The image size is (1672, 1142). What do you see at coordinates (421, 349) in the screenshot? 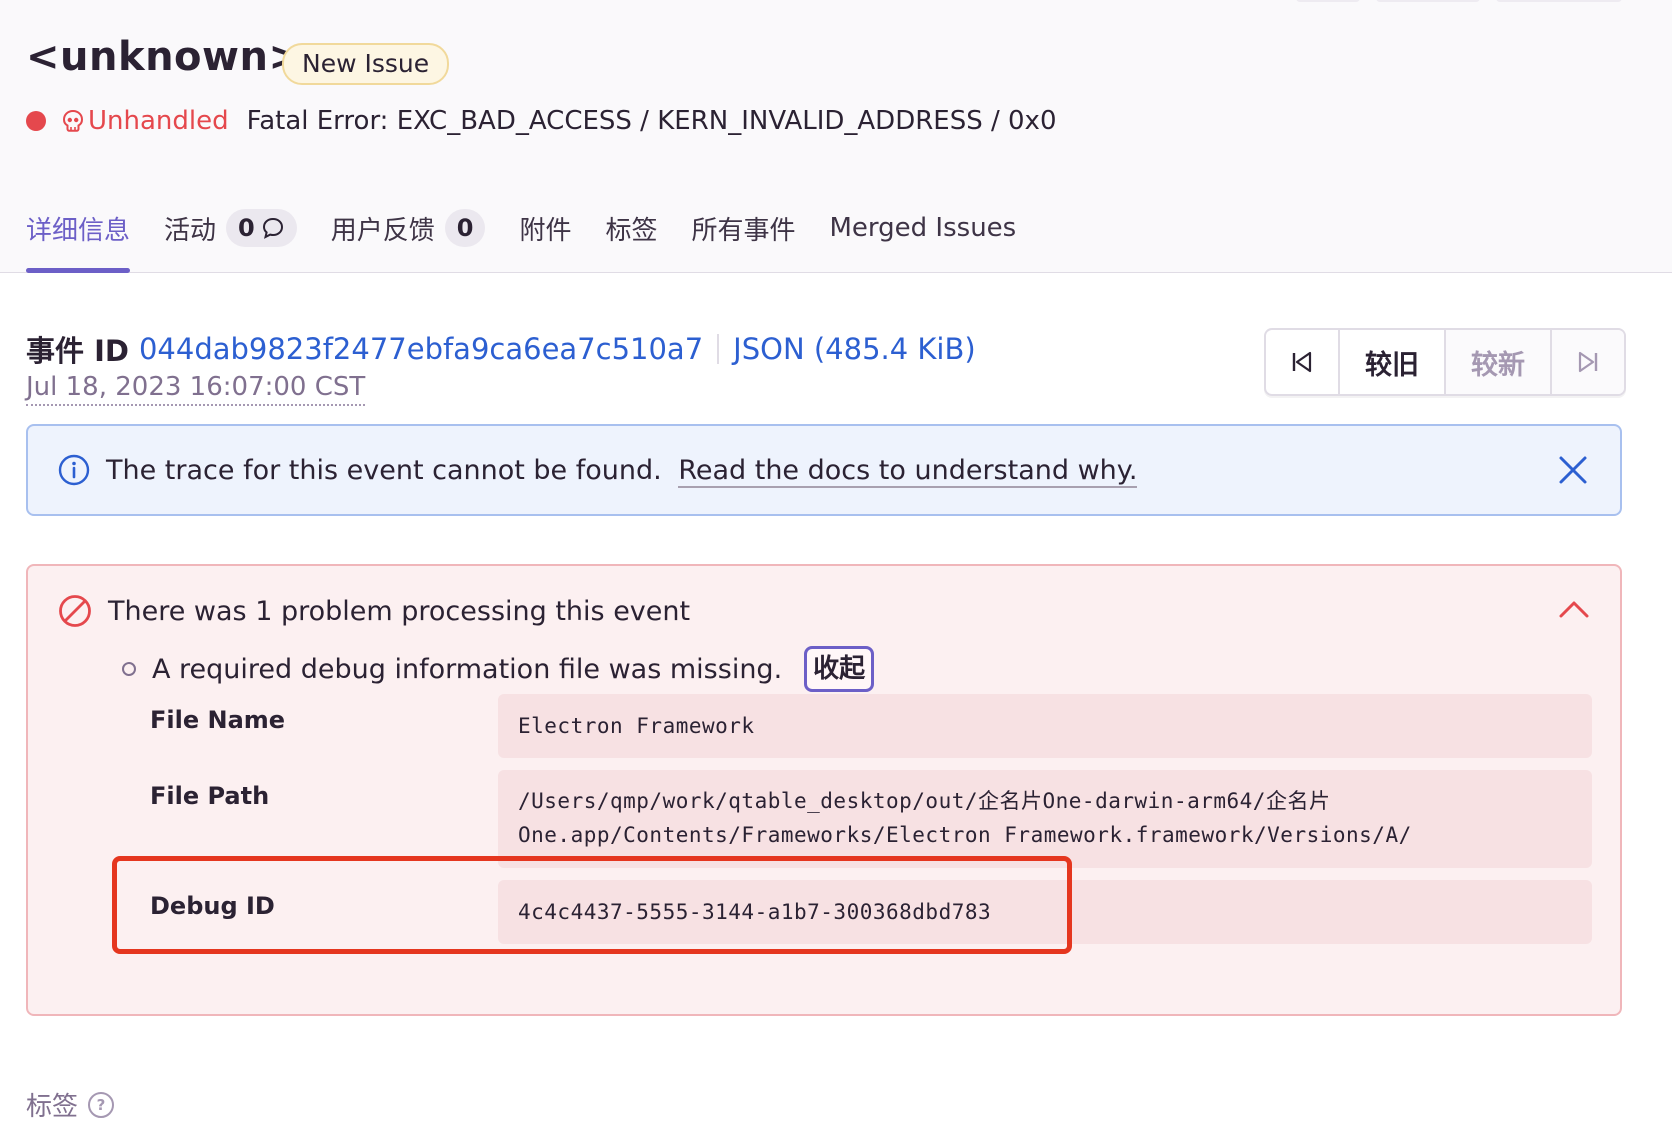
I see `event-id-link: 044dab9823f2477ebfa9ca6ea7c510a7` at bounding box center [421, 349].